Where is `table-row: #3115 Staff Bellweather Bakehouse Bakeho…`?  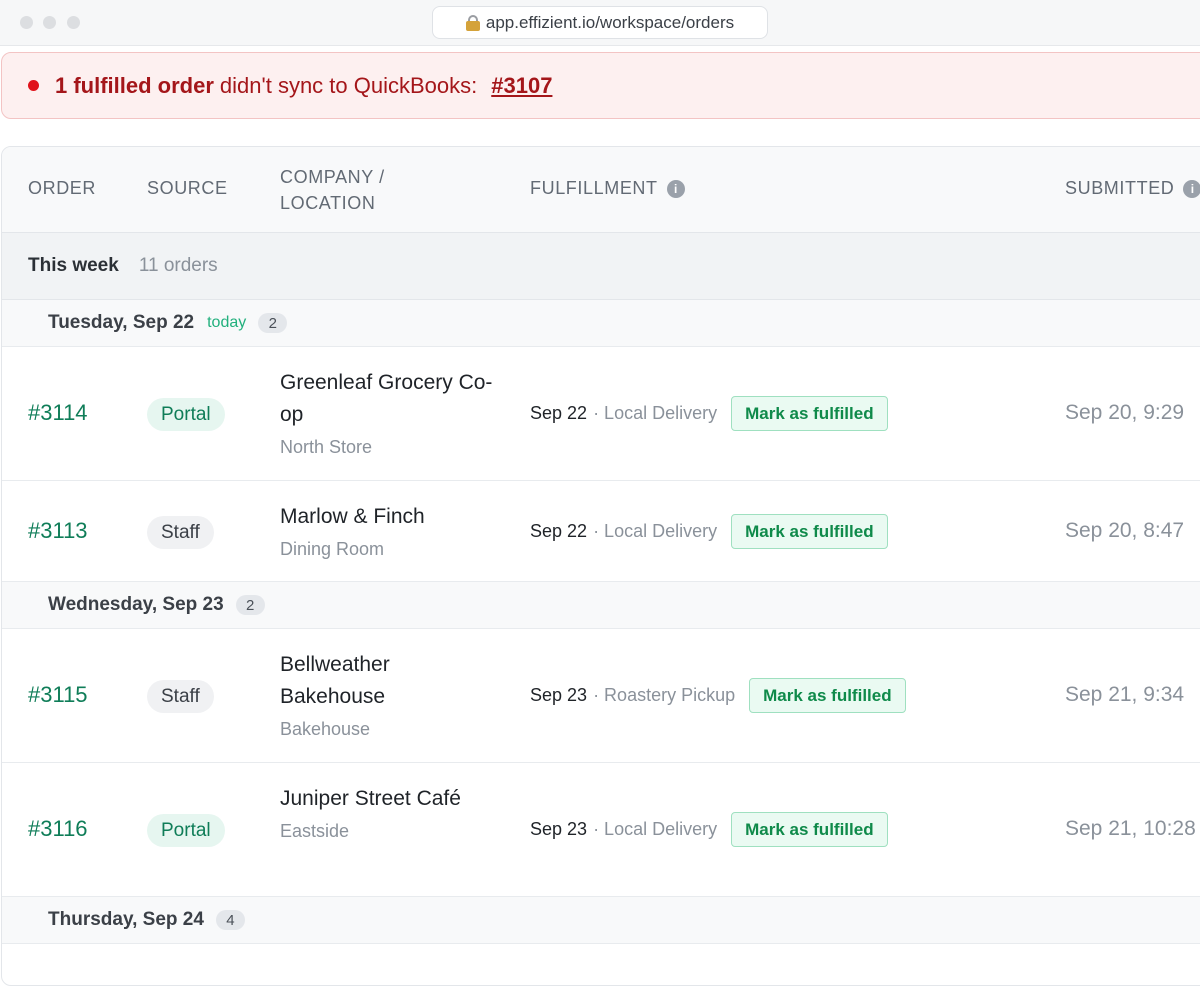 table-row: #3115 Staff Bellweather Bakehouse Bakeho… is located at coordinates (601, 696).